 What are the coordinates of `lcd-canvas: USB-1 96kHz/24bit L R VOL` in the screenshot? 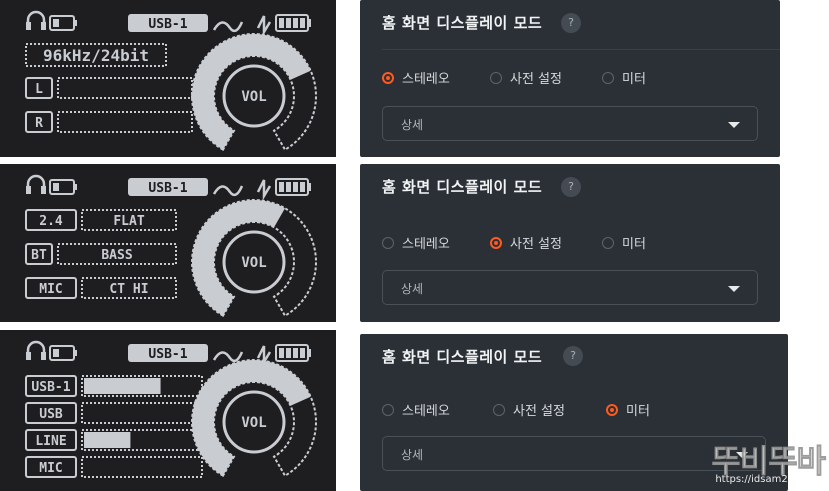 It's located at (171, 81).